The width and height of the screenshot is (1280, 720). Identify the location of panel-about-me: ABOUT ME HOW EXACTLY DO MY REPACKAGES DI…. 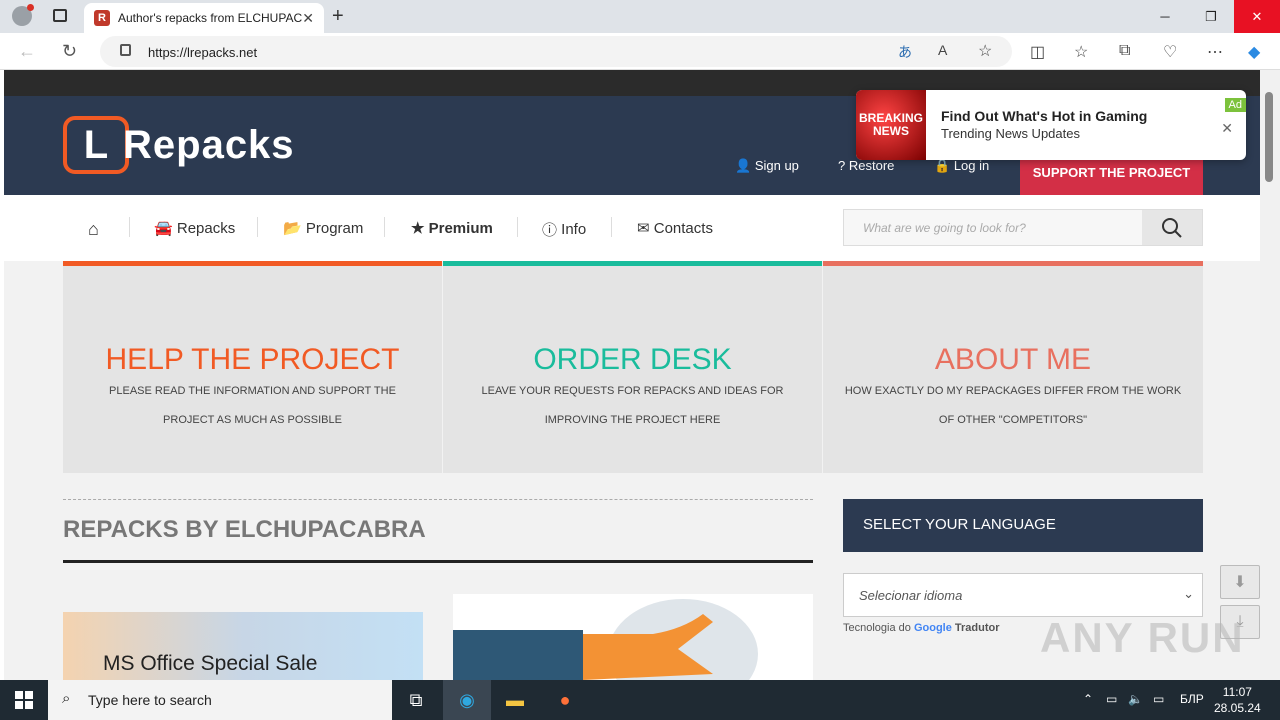
(1013, 367).